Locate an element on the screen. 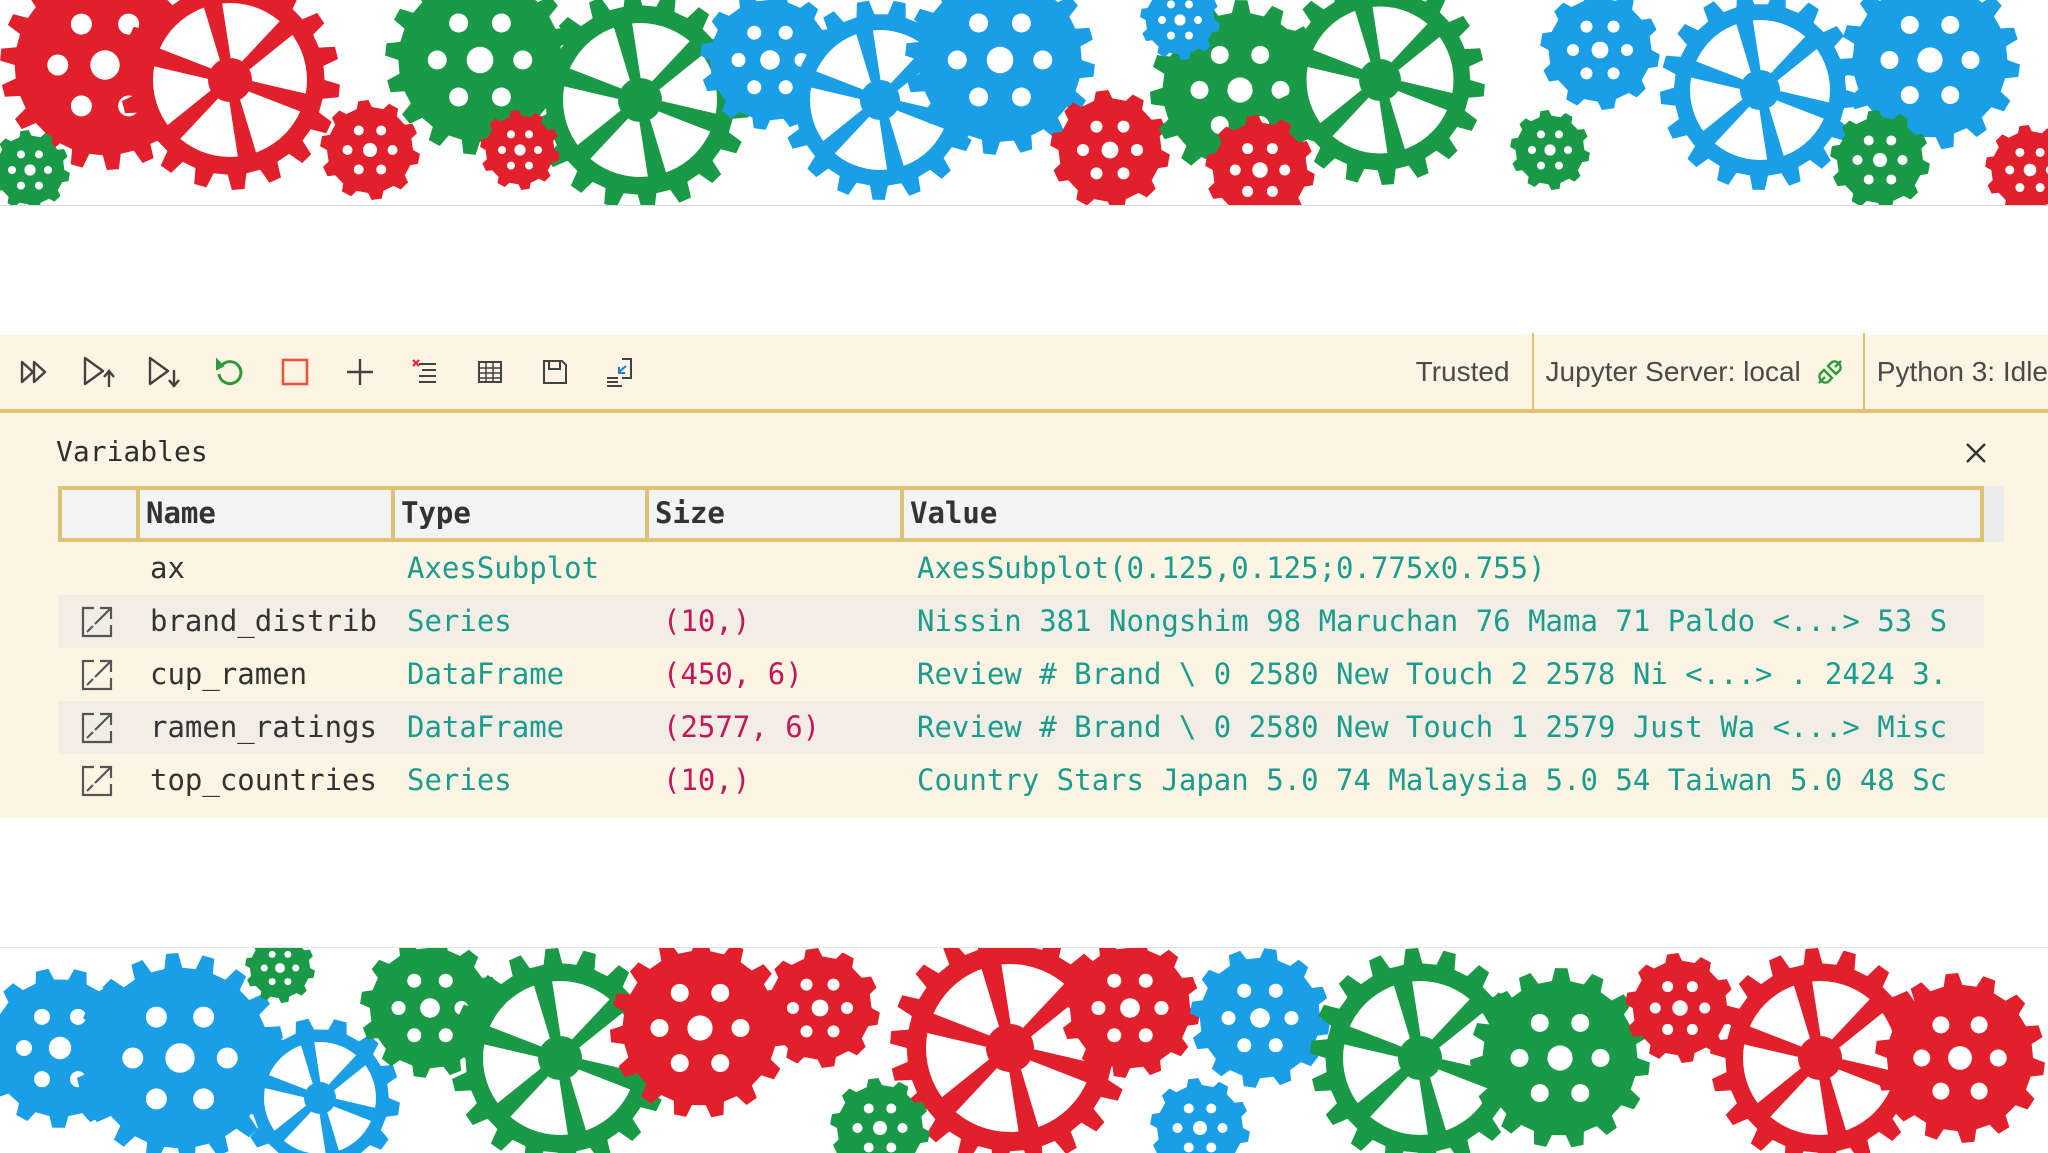 Image resolution: width=2048 pixels, height=1153 pixels. header-scroll-gutter is located at coordinates (1994, 514).